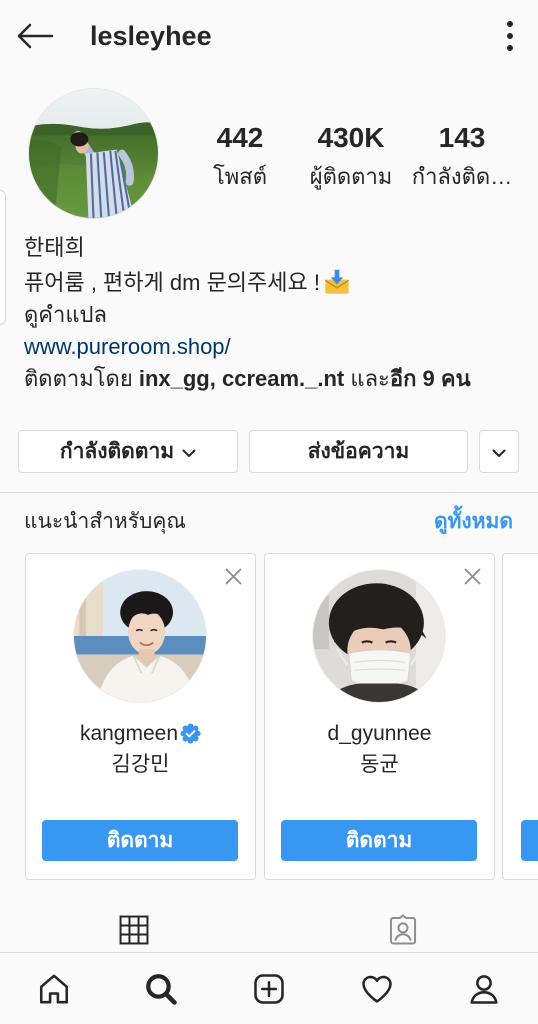 This screenshot has width=538, height=1024. I want to click on nav-home, so click(54, 988).